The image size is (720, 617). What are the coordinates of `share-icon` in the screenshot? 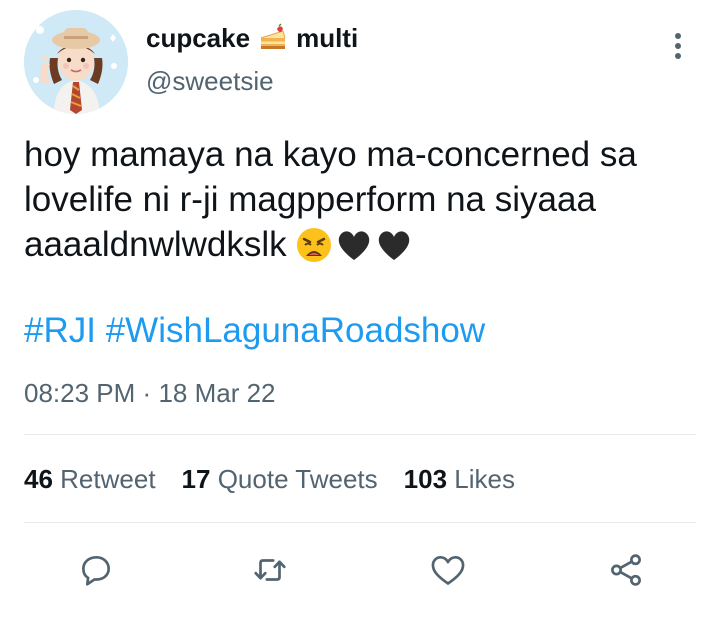 It's located at (626, 570).